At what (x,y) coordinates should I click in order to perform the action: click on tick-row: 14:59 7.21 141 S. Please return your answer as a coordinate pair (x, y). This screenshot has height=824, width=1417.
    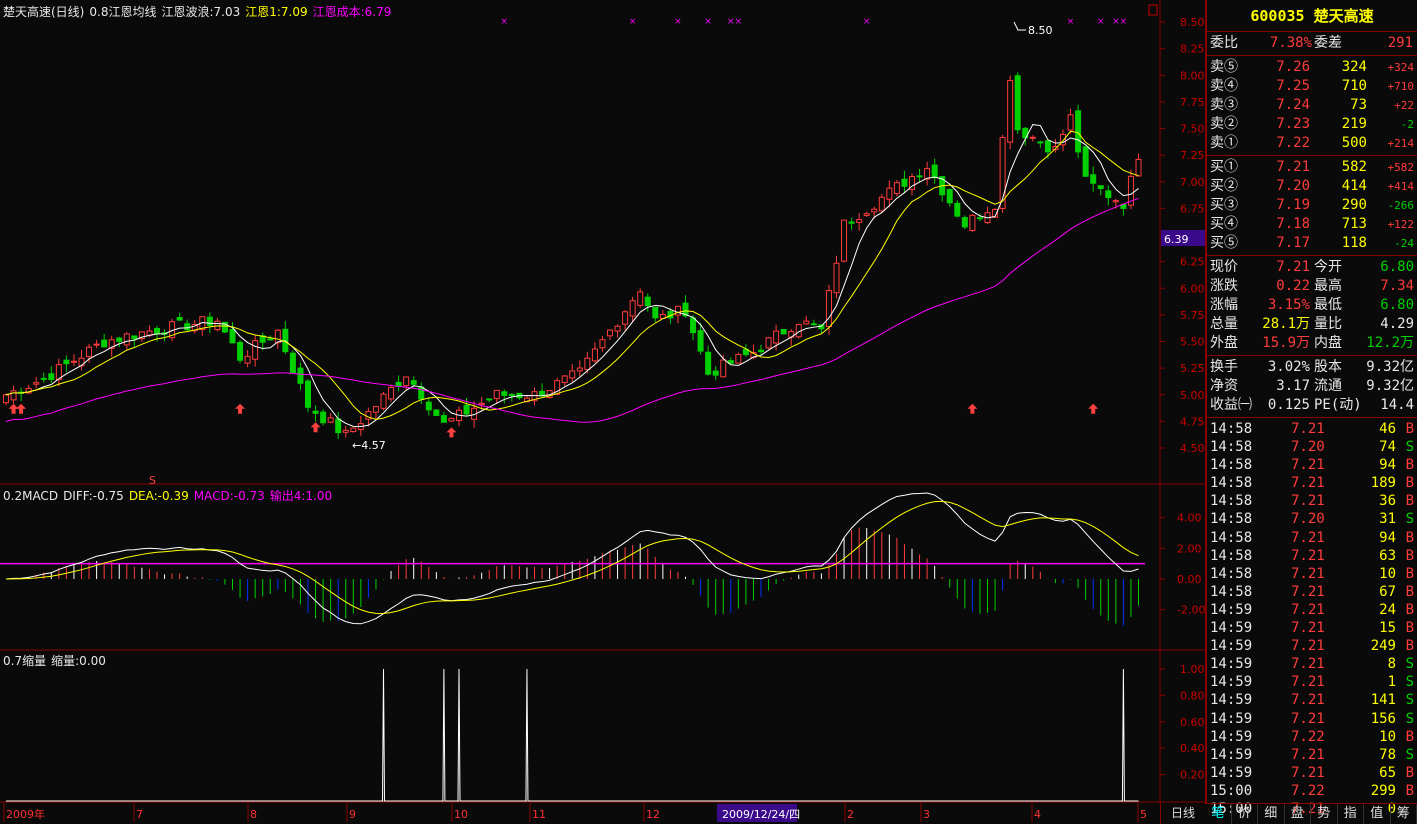
    Looking at the image, I should click on (1312, 700).